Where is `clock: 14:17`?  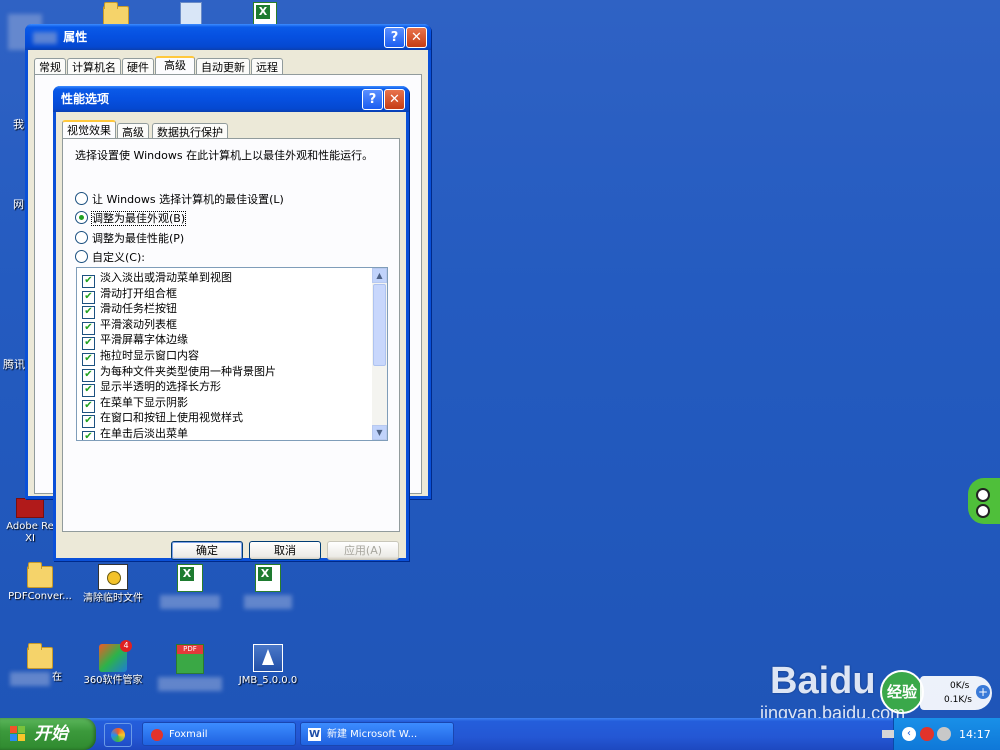 clock: 14:17 is located at coordinates (975, 734).